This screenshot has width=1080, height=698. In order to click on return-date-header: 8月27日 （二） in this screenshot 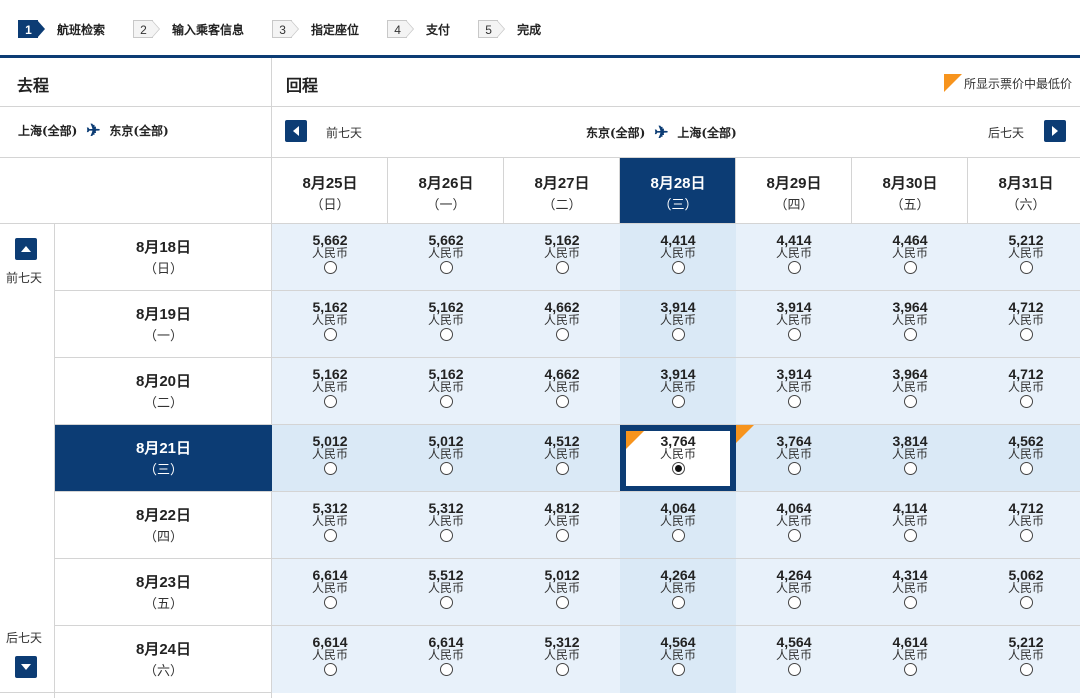, I will do `click(562, 190)`.